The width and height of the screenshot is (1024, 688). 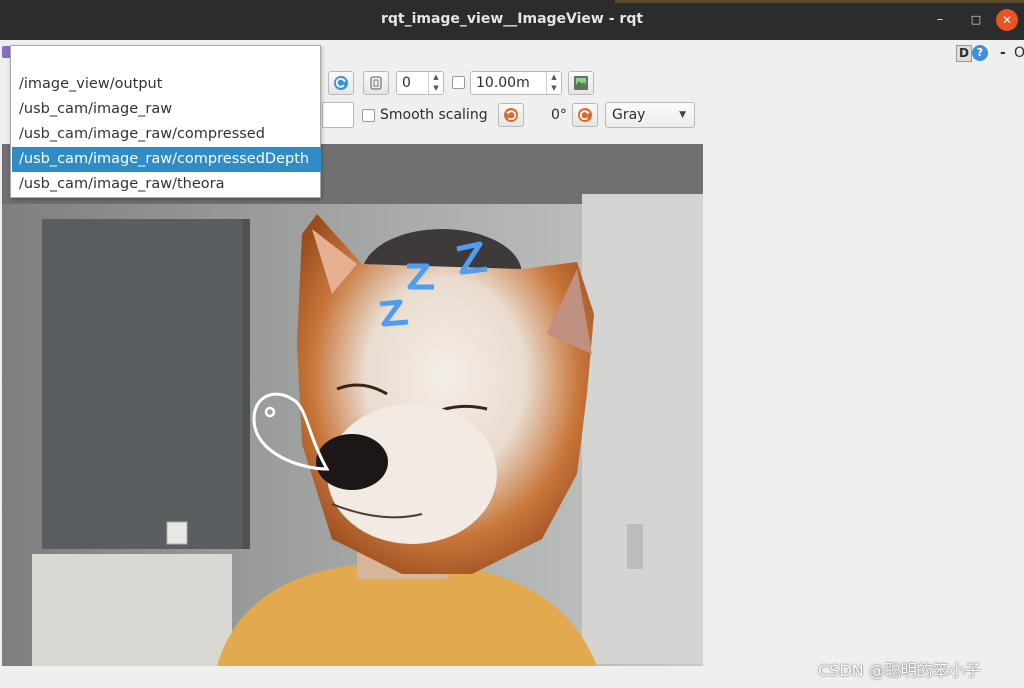 I want to click on help-badge: D, so click(x=964, y=53).